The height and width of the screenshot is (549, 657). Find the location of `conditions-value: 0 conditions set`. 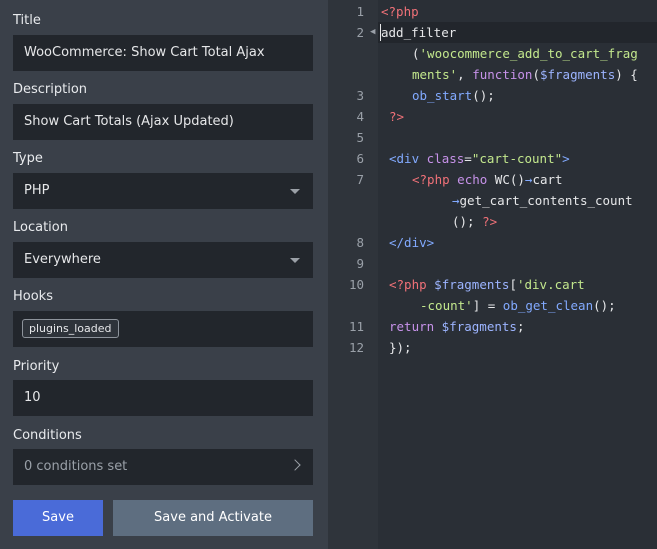

conditions-value: 0 conditions set is located at coordinates (76, 466).